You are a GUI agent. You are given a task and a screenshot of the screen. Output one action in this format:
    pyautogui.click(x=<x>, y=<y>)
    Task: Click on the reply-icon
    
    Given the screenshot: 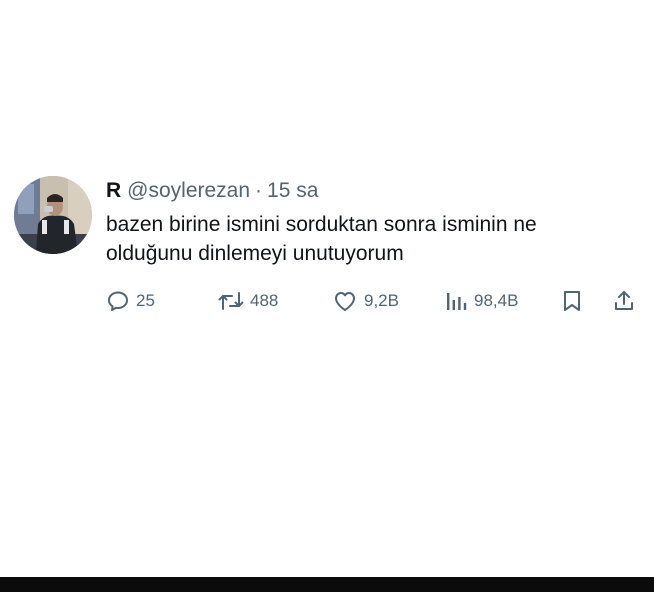 What is the action you would take?
    pyautogui.click(x=118, y=301)
    